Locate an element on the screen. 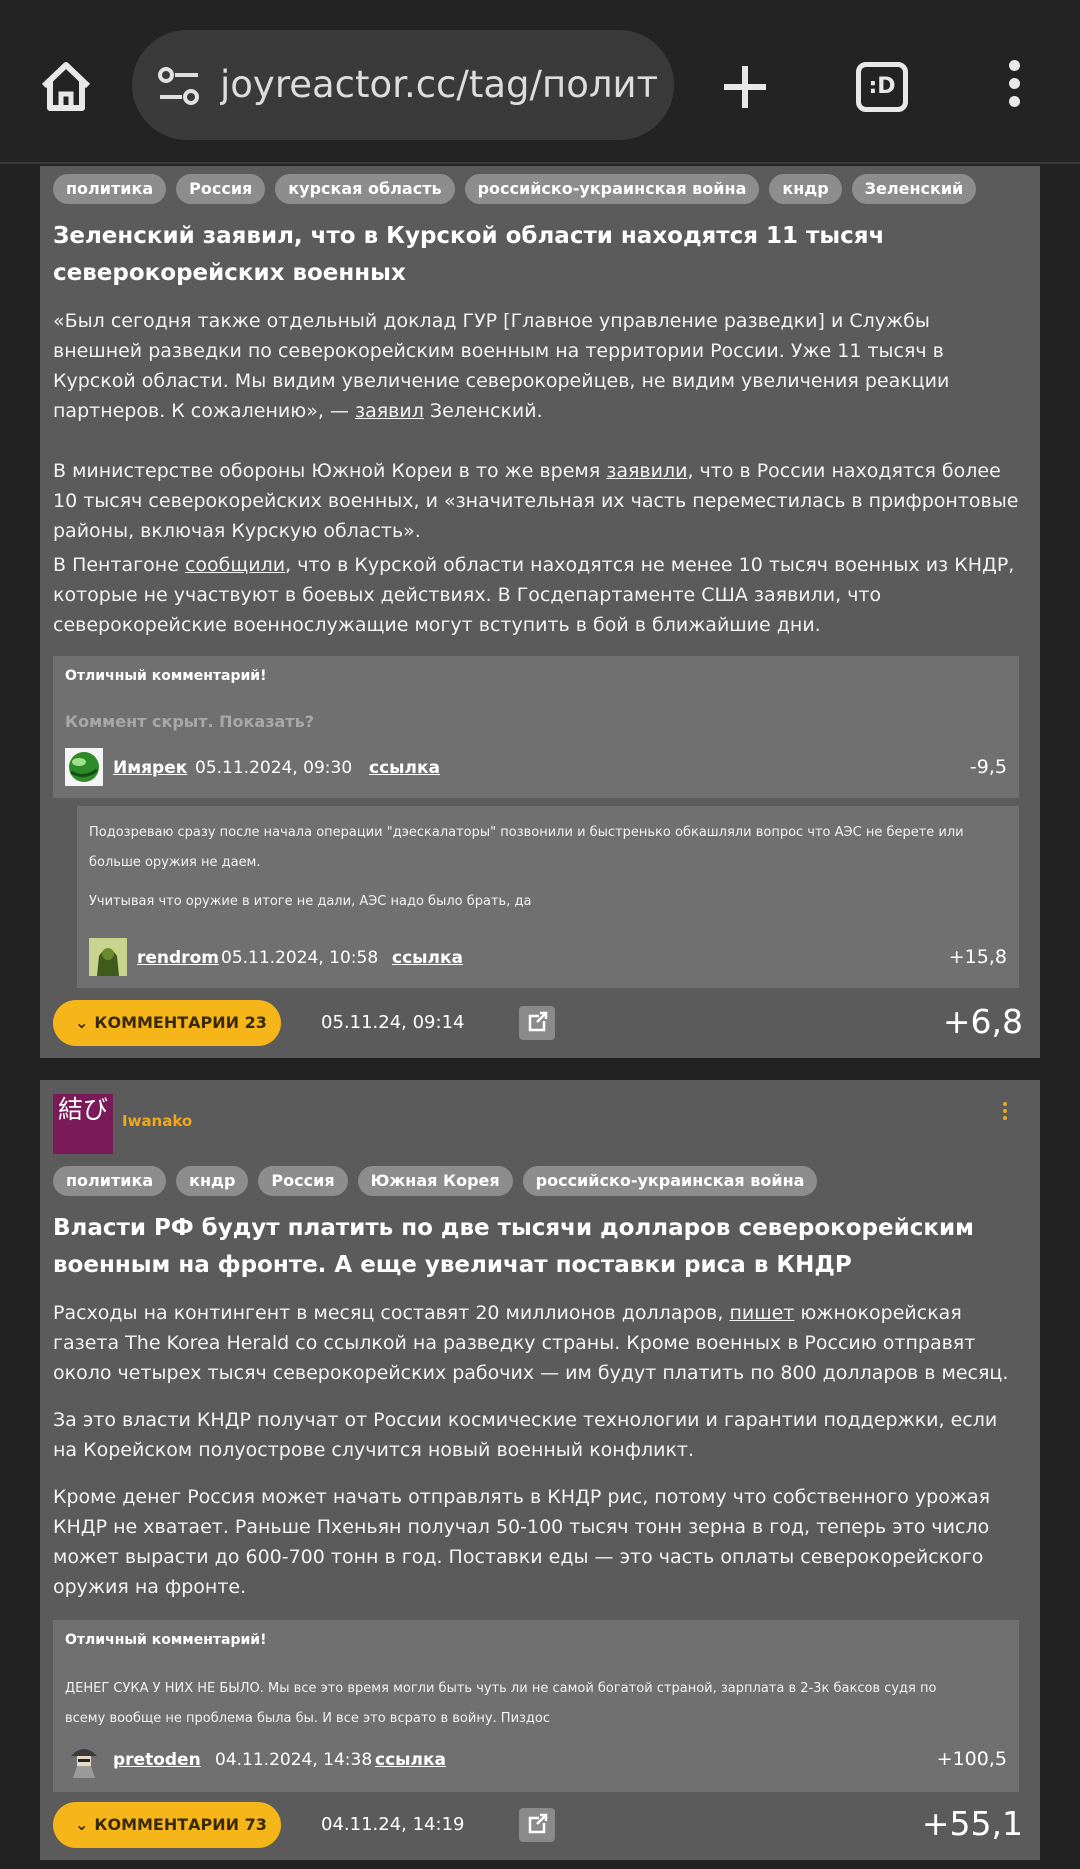 This screenshot has width=1080, height=1869. browser-toolbar: joyreactor.cc/tag/политик :D is located at coordinates (540, 82).